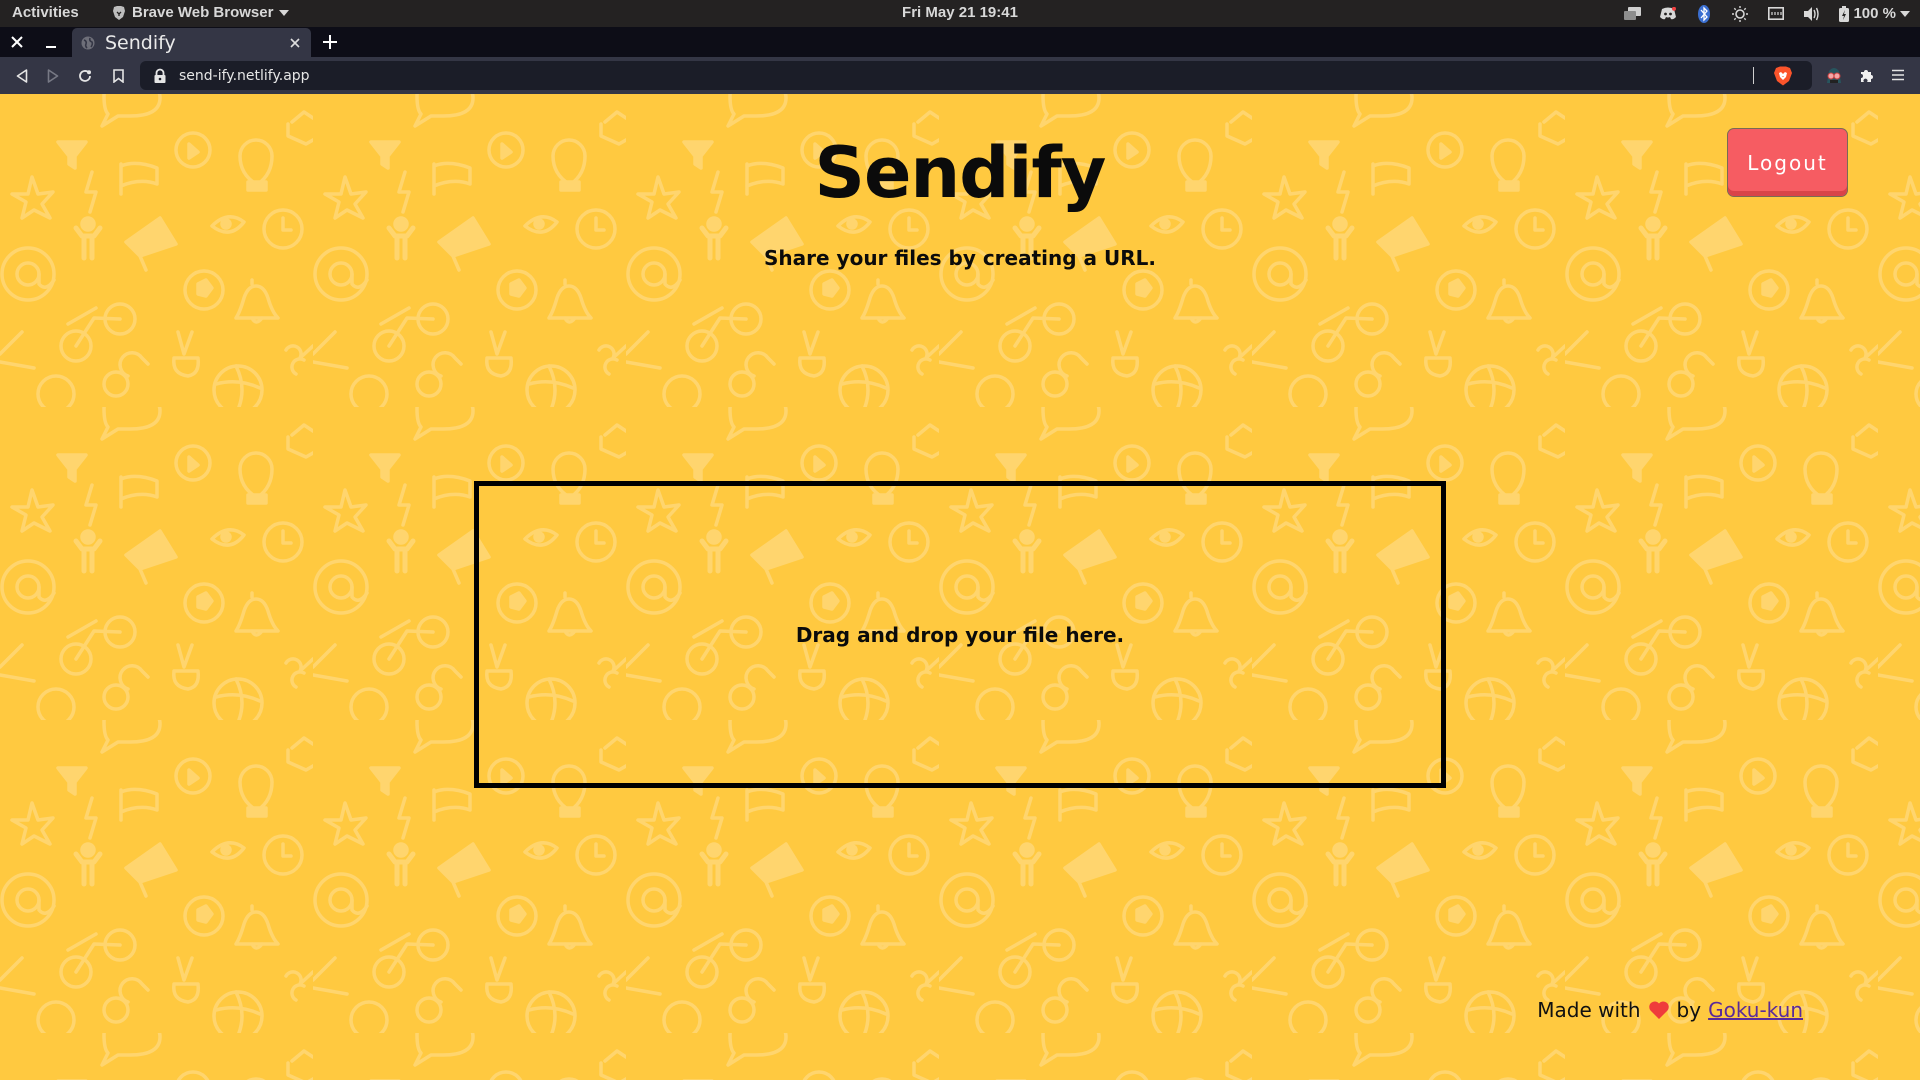 The image size is (1920, 1080). Describe the element at coordinates (1787, 162) in the screenshot. I see `logout-button: Logout` at that location.